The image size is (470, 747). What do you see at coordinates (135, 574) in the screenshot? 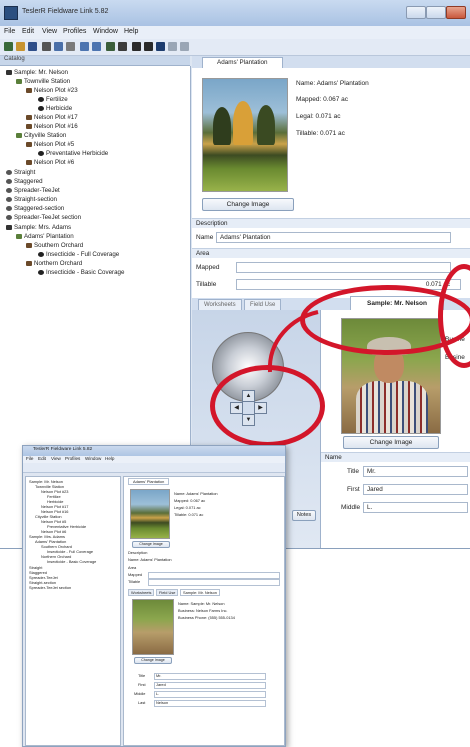
I see `inset-mapped-label: Mapped` at bounding box center [135, 574].